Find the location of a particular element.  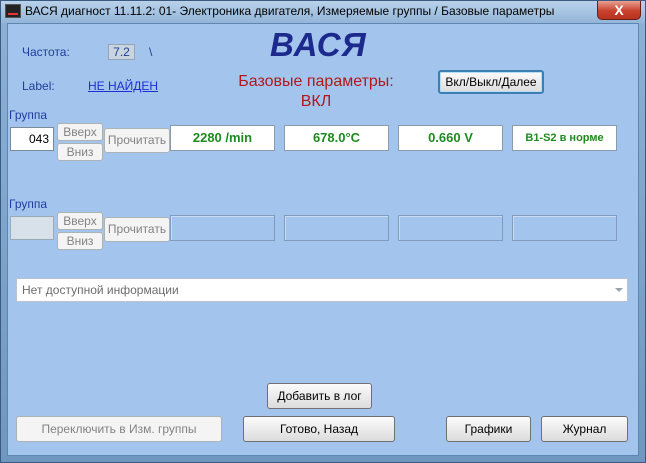

group-2-up-button: Вверх is located at coordinates (80, 221).